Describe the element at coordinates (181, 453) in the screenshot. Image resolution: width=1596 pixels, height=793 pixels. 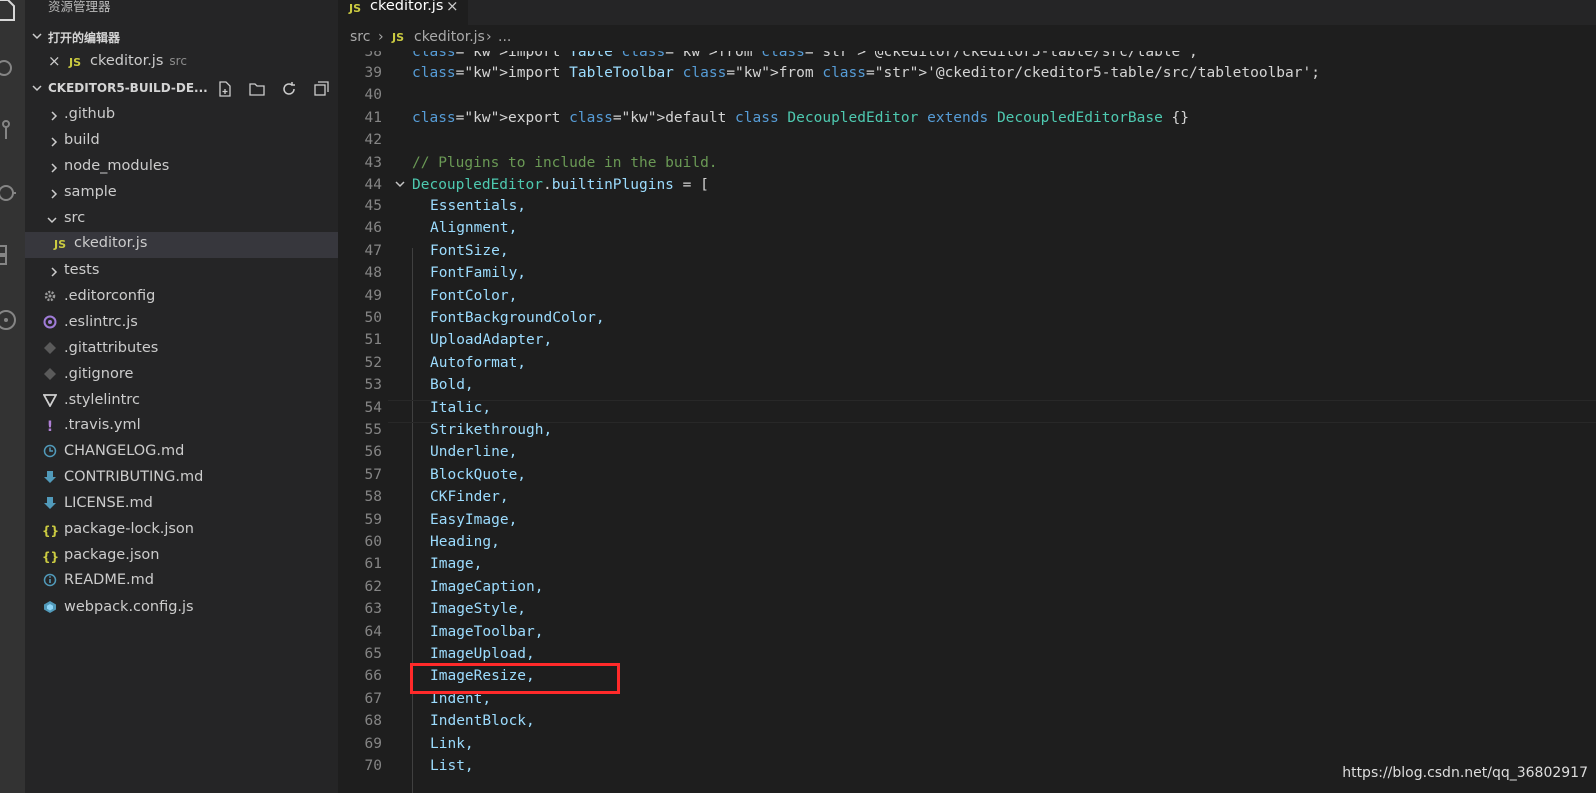
I see `tree-item-changelog: CHANGELOG.md` at that location.